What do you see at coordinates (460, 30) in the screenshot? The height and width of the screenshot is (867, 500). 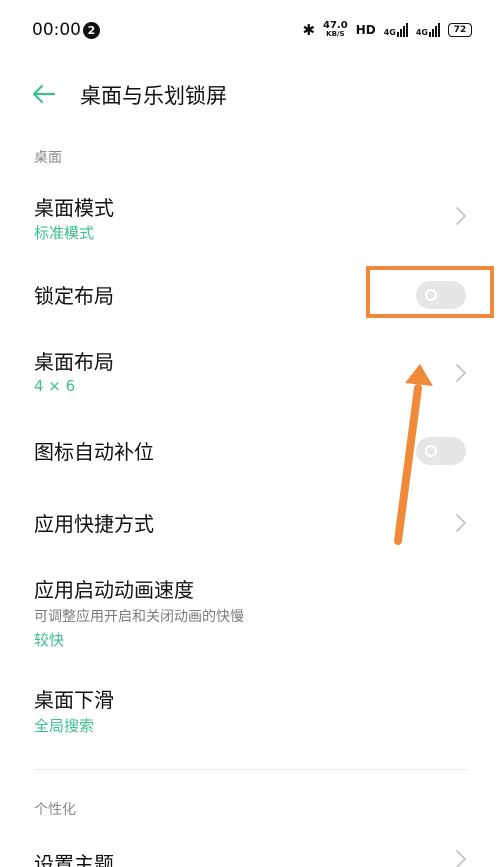 I see `battery-icon: 72` at bounding box center [460, 30].